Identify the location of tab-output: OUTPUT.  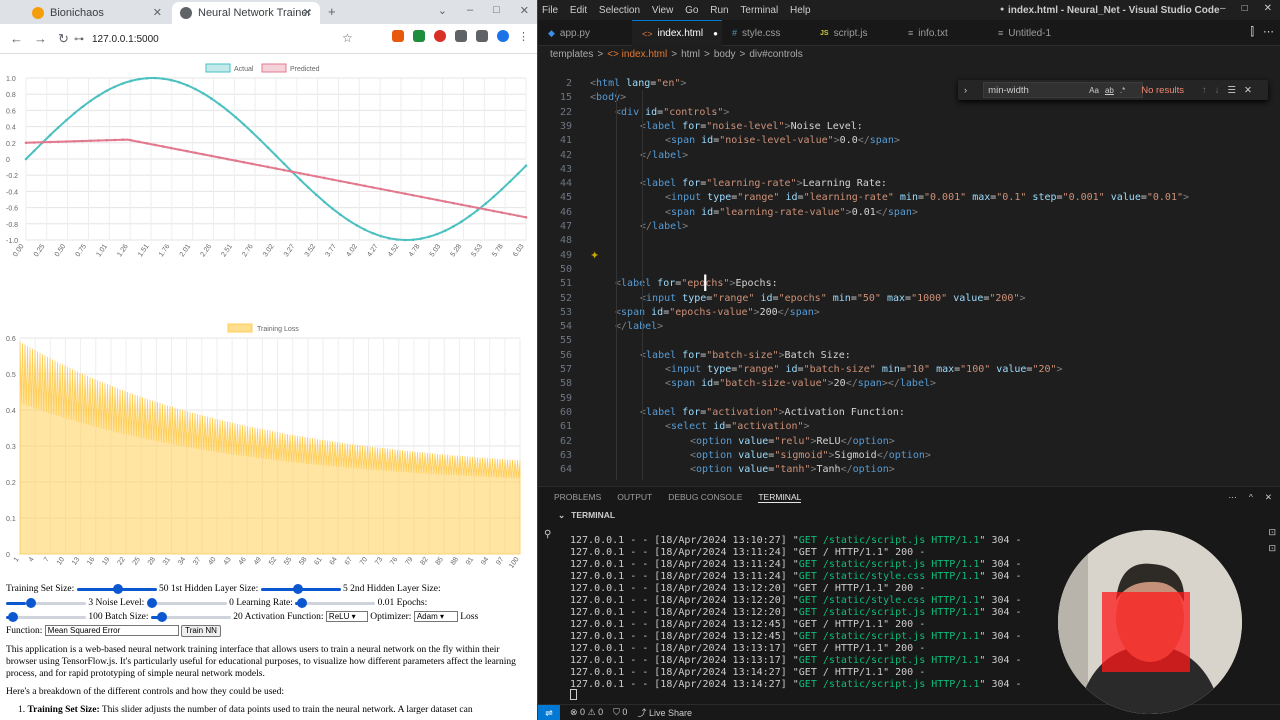
(634, 497).